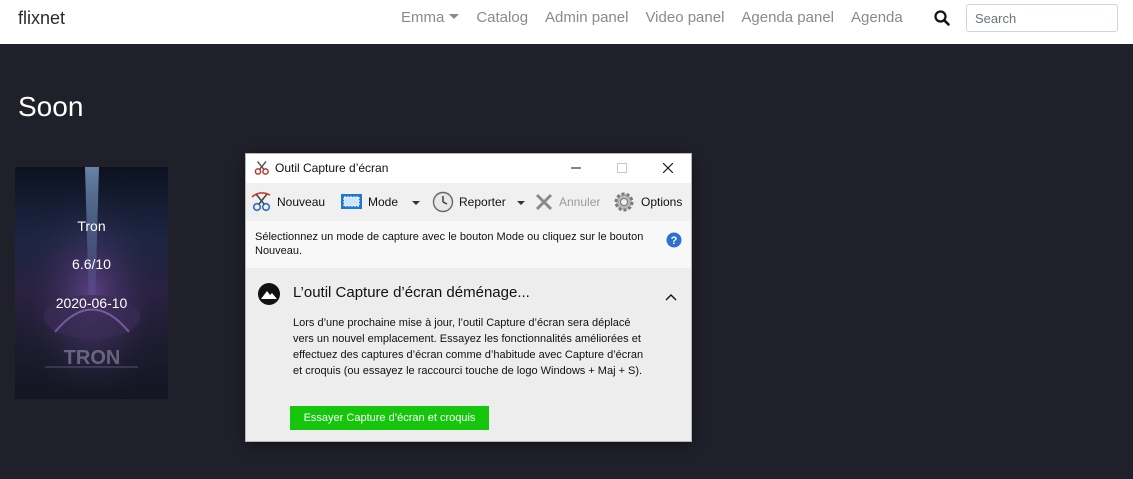  What do you see at coordinates (91, 226) in the screenshot?
I see `movie-title: Tron` at bounding box center [91, 226].